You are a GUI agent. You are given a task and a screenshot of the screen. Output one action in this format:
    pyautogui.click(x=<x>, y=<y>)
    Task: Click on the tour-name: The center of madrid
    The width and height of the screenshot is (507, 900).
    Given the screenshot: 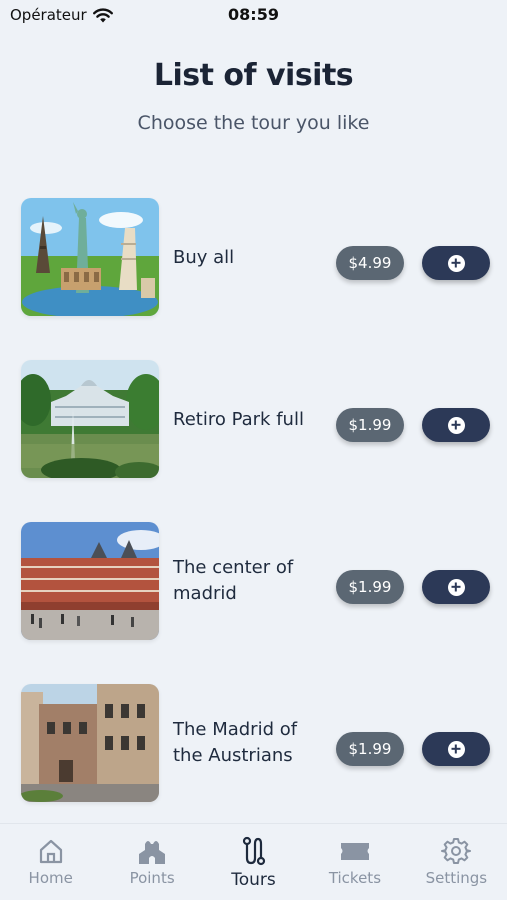 What is the action you would take?
    pyautogui.click(x=233, y=580)
    